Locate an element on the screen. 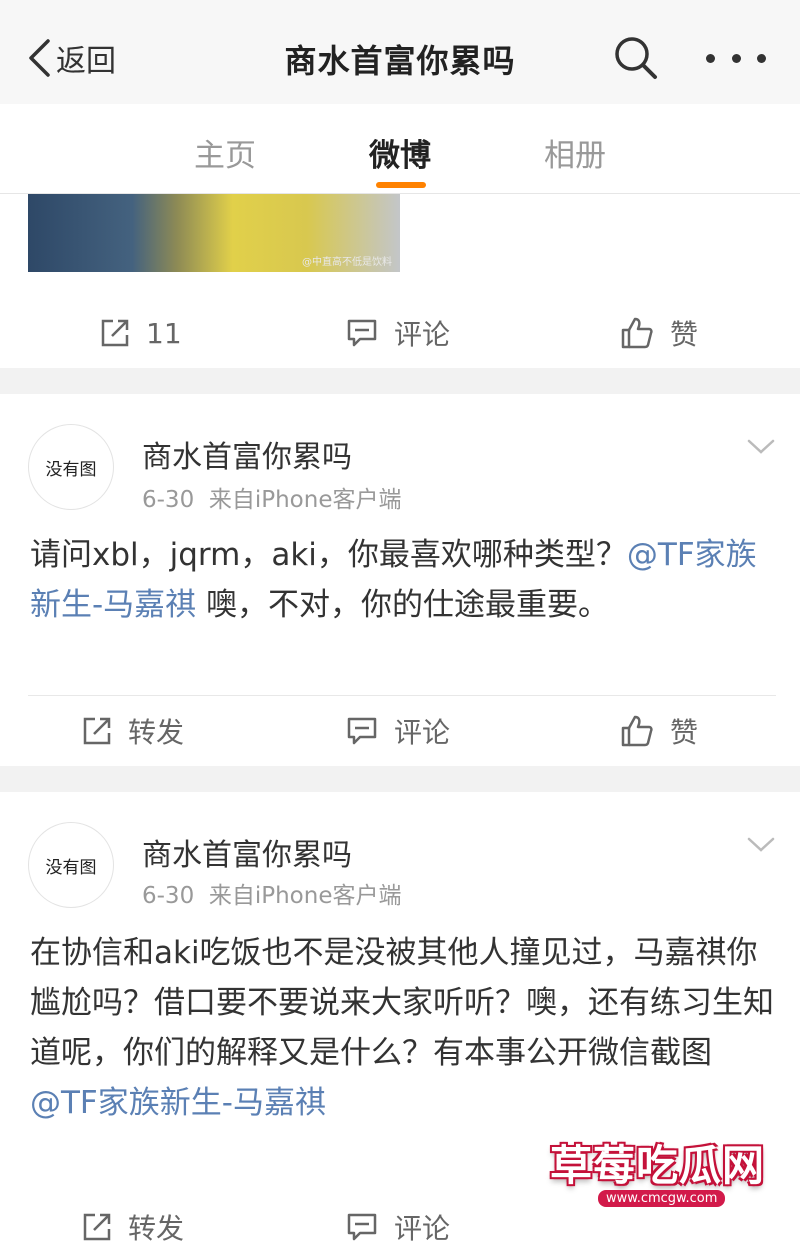  nav-bar: 返回 商水首富你累吗 is located at coordinates (400, 52).